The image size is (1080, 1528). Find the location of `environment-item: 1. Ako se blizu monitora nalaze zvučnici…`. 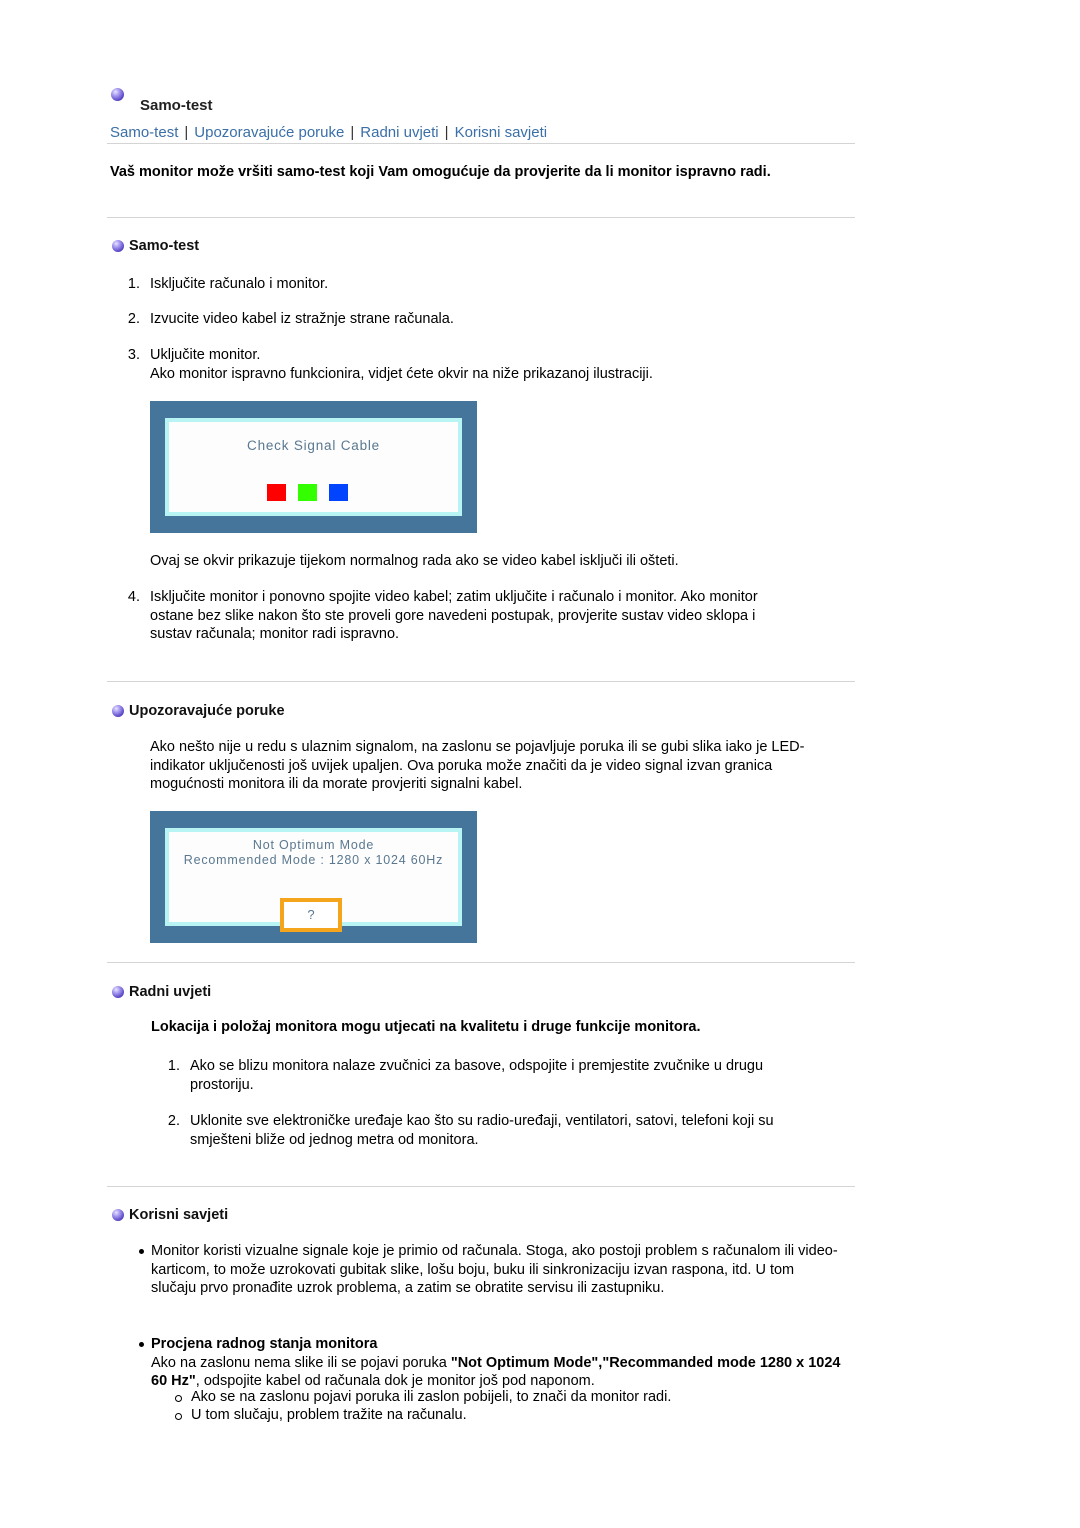

environment-item: 1. Ako se blizu monitora nalaze zvučnici… is located at coordinates (485, 1075).